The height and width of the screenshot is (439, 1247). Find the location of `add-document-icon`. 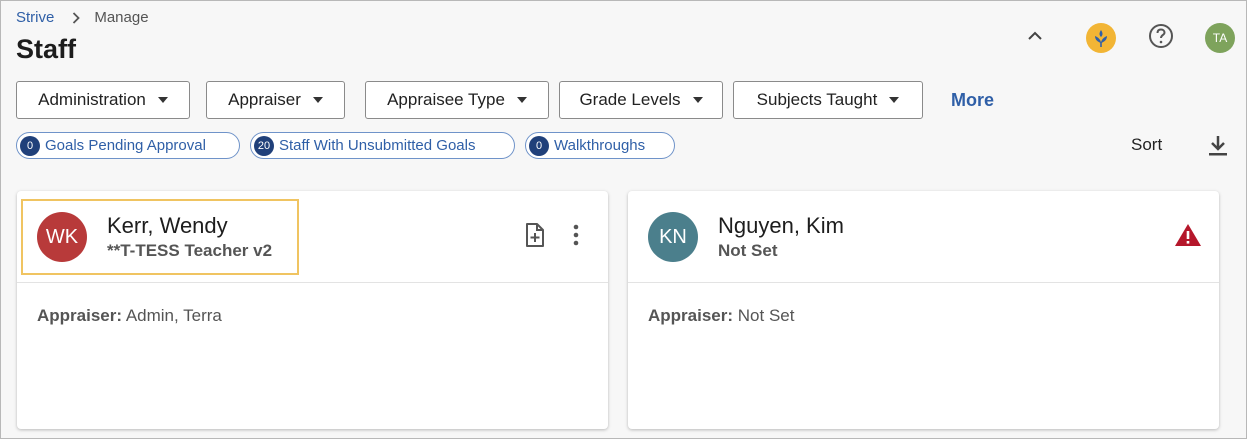

add-document-icon is located at coordinates (535, 237).